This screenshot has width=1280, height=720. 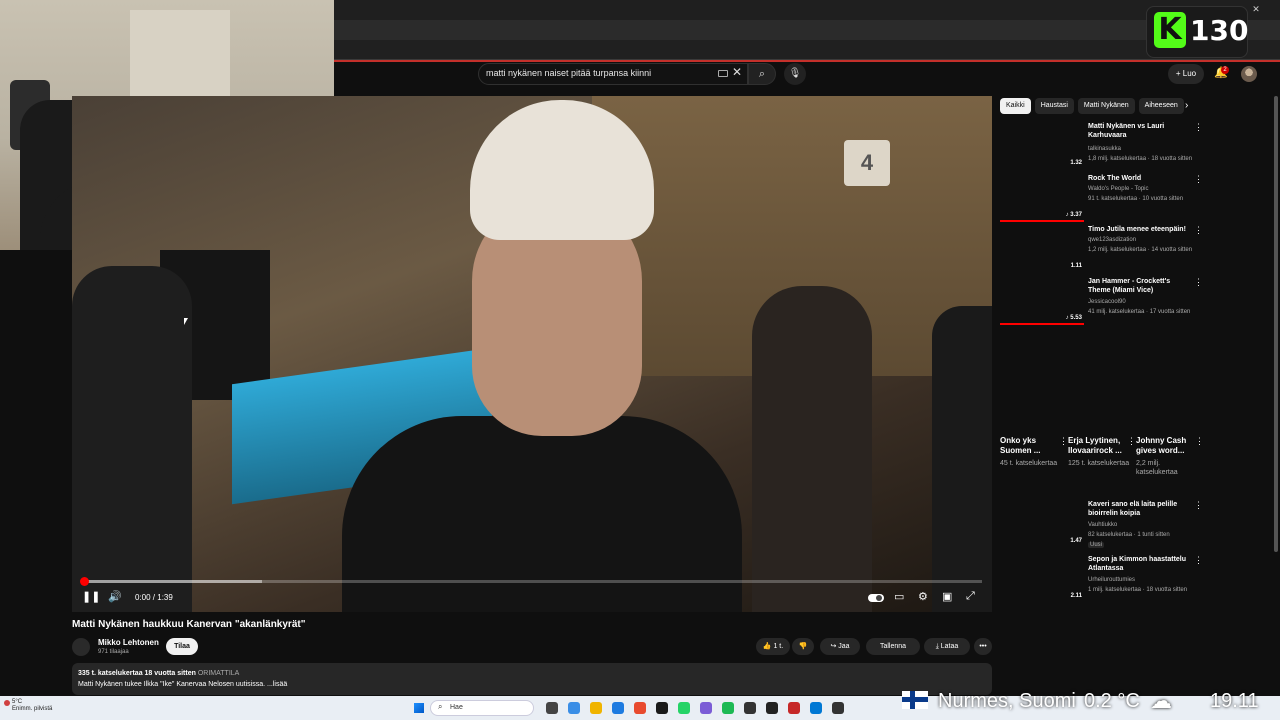 What do you see at coordinates (1042, 249) in the screenshot?
I see `video-thumbnail: 1.11` at bounding box center [1042, 249].